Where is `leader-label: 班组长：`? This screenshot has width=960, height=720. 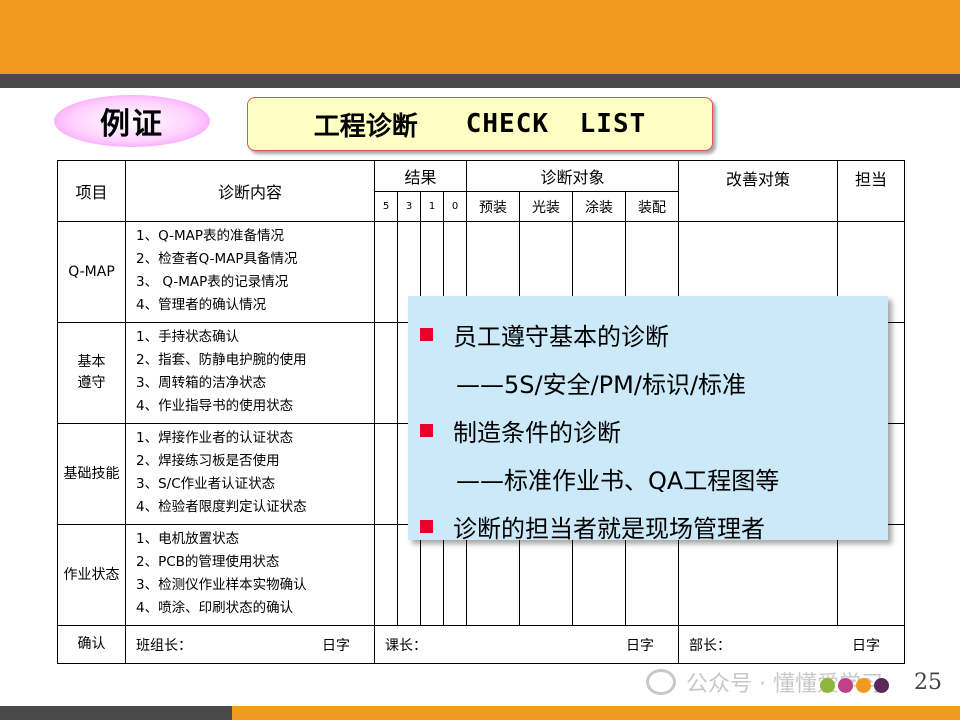
leader-label: 班组长： is located at coordinates (164, 645).